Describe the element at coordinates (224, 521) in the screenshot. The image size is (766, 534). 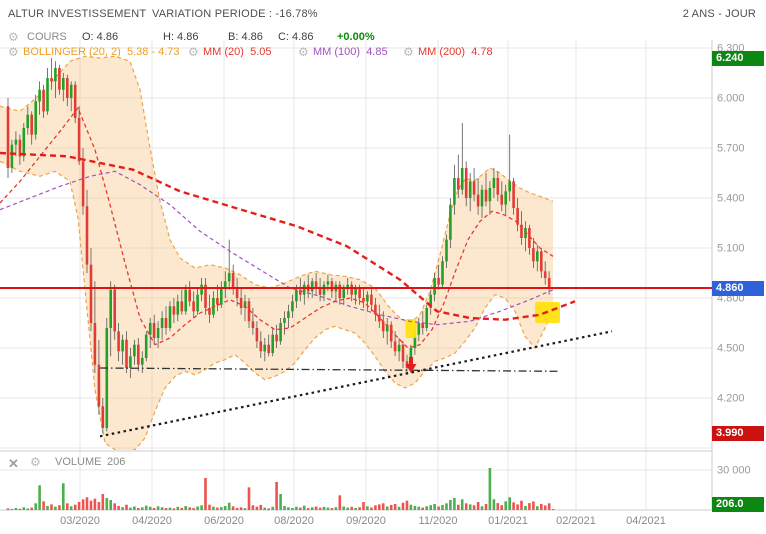
I see `svg-text: 06/2020` at that location.